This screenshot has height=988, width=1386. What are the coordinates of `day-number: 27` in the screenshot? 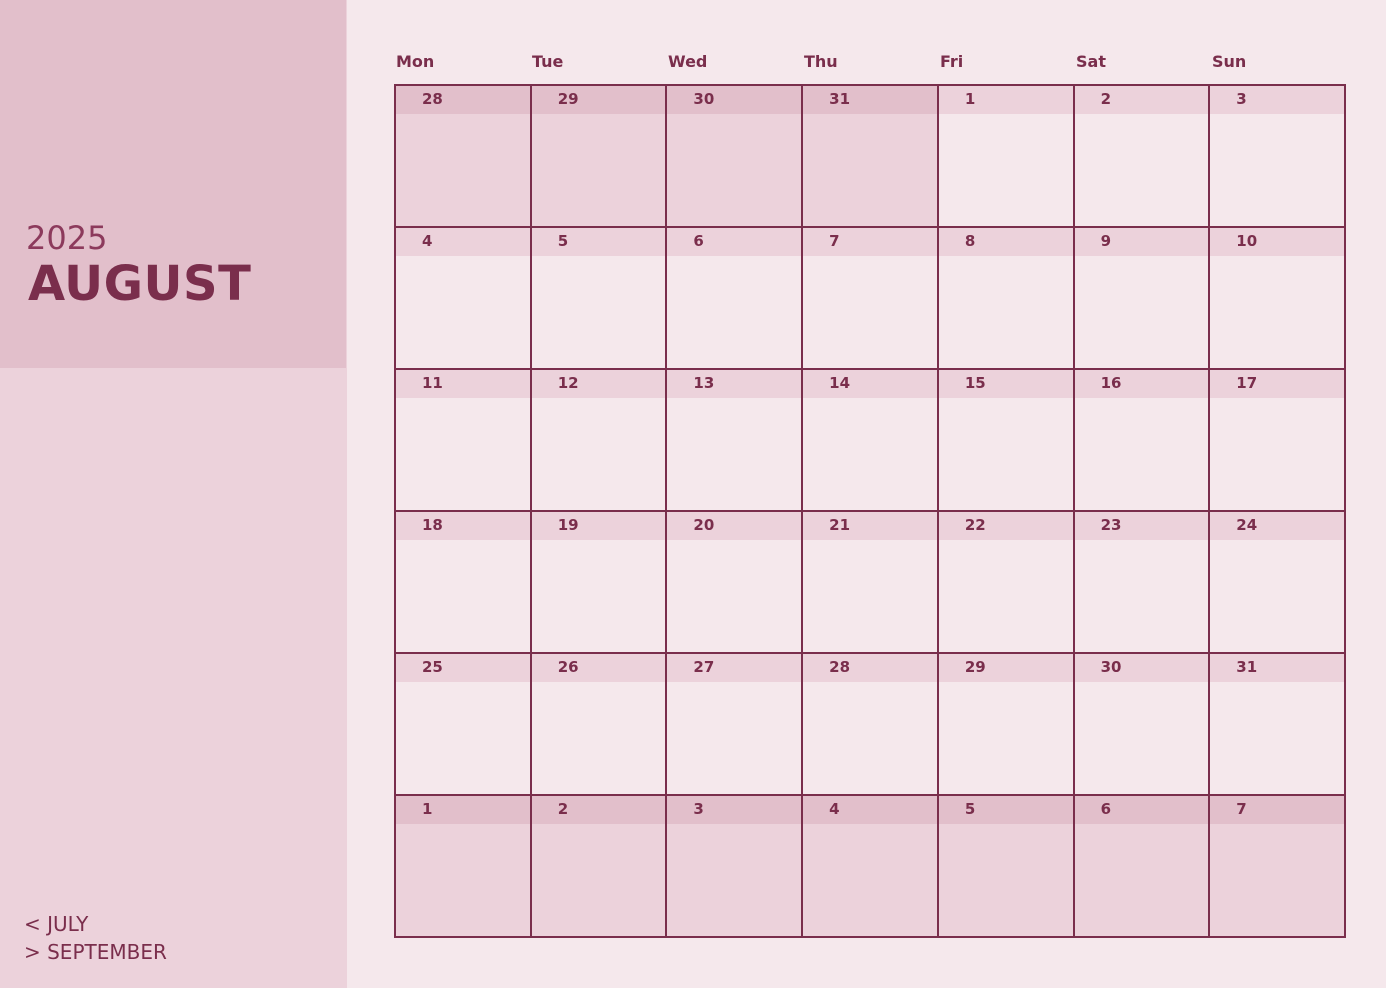 It's located at (704, 667).